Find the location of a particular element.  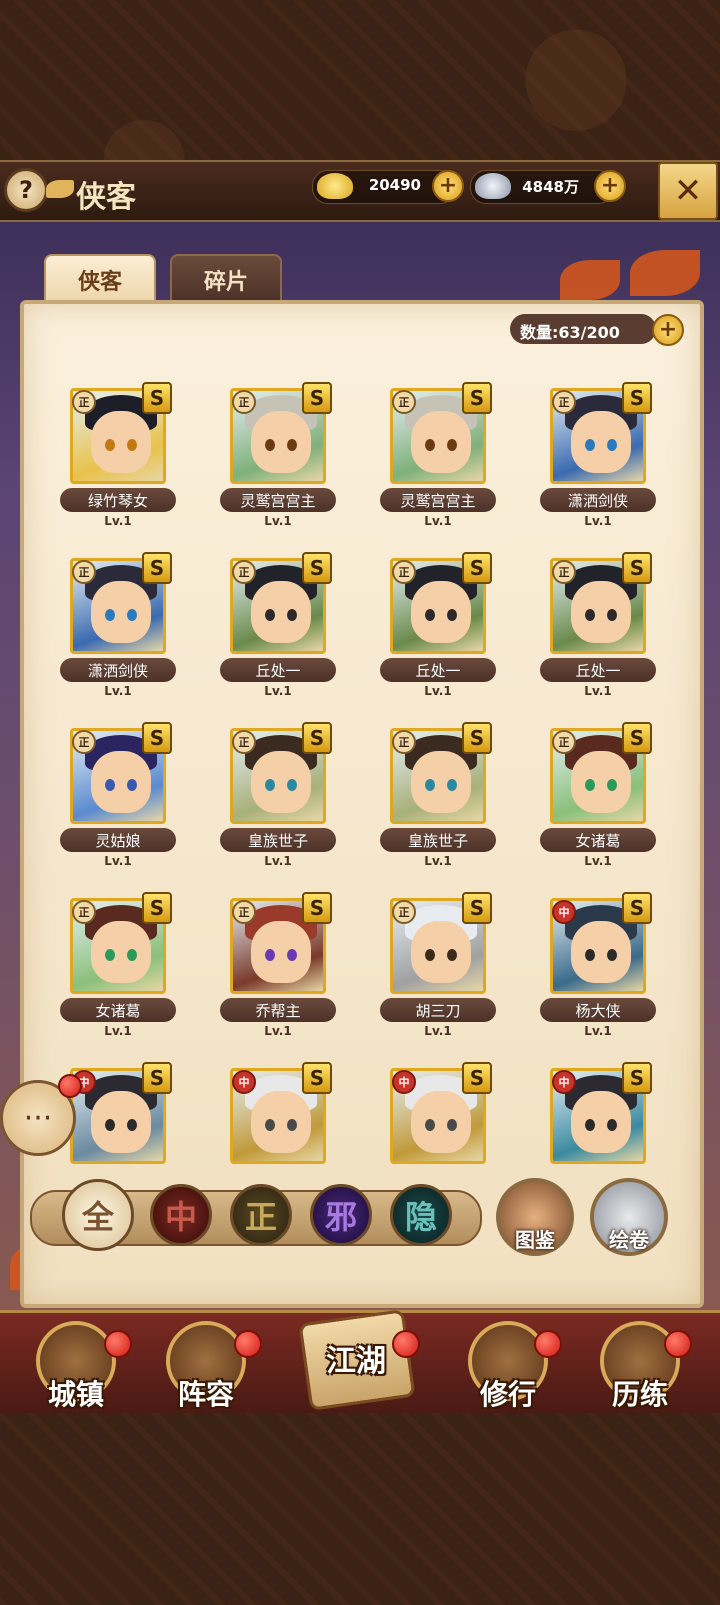

filter-zhong-button: 中 is located at coordinates (181, 1215).